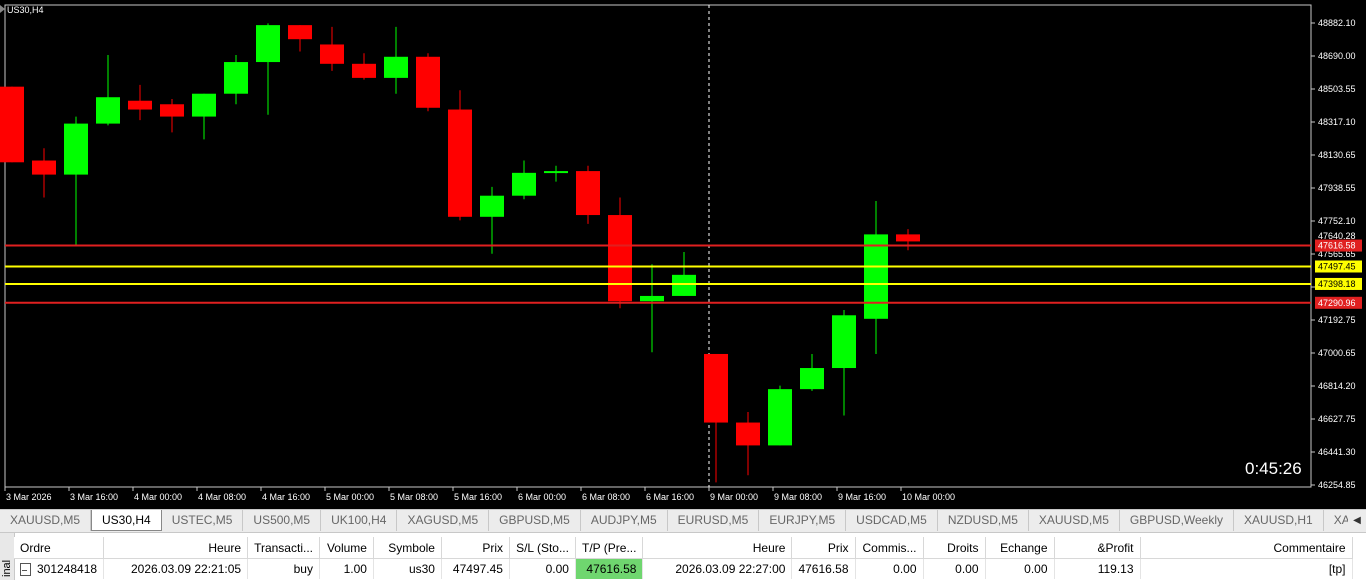 The width and height of the screenshot is (1366, 580). What do you see at coordinates (407, 548) in the screenshot?
I see `col-symbole: Symbole` at bounding box center [407, 548].